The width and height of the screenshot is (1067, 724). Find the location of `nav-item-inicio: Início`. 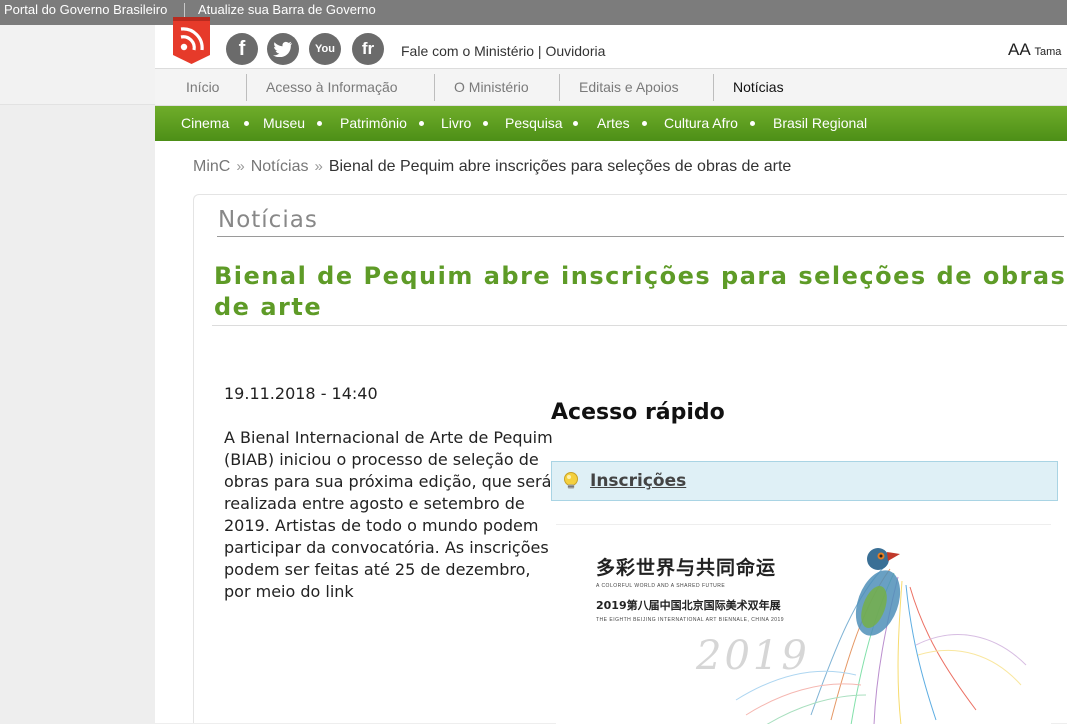

nav-item-inicio: Início is located at coordinates (202, 87).